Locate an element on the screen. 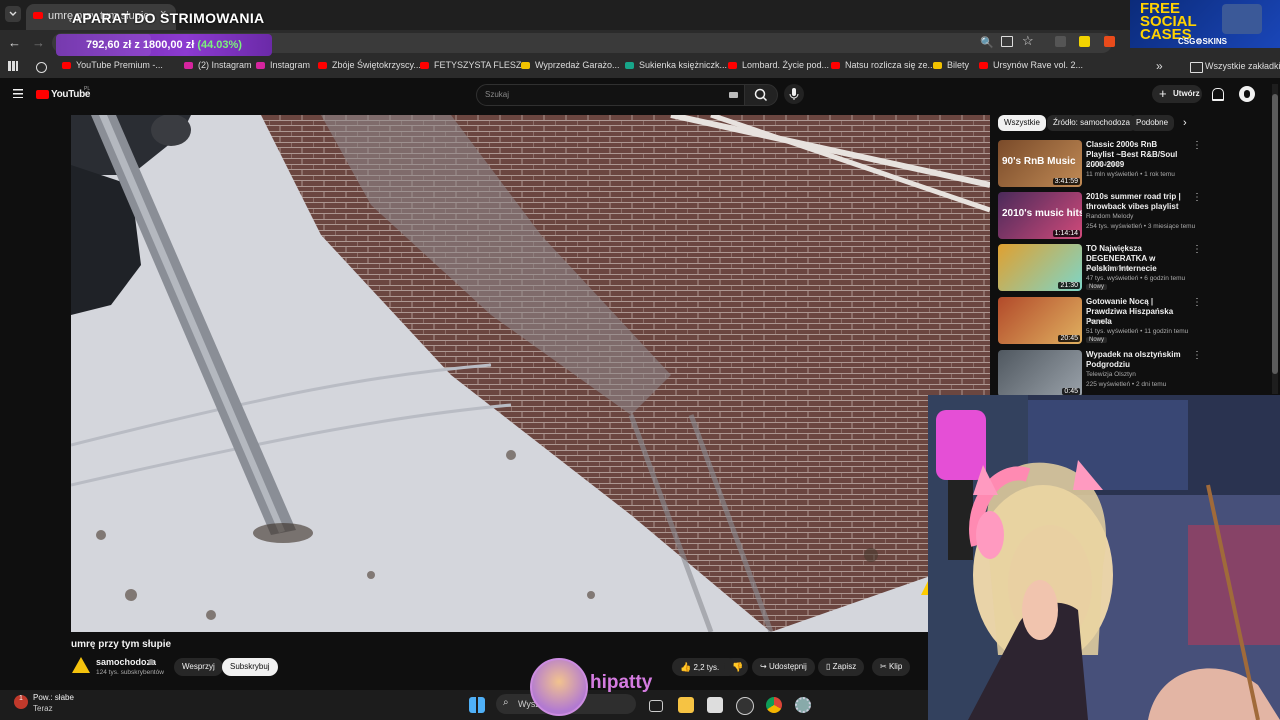  tab-list-button is located at coordinates (13, 14).